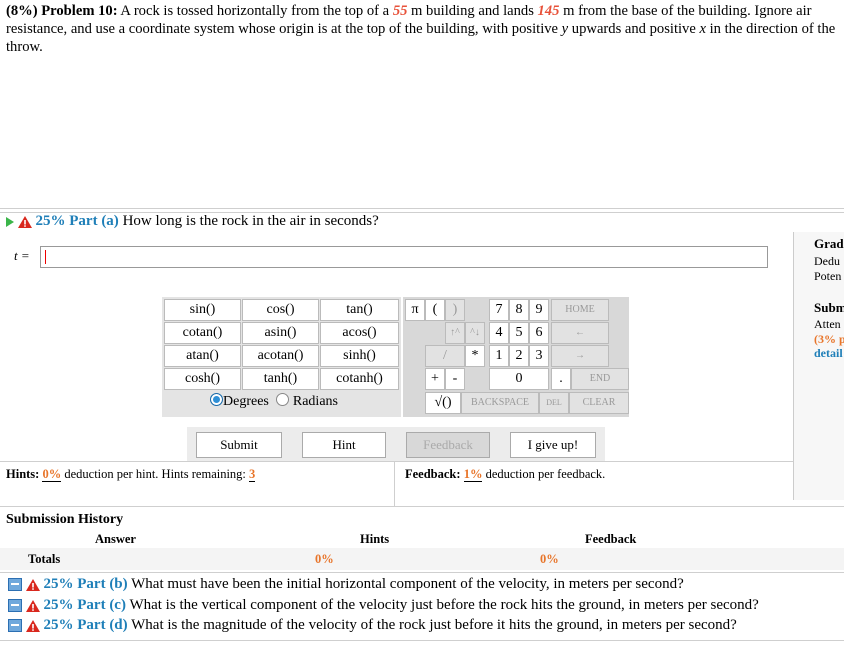  I want to click on feedback-total: 0%, so click(549, 559).